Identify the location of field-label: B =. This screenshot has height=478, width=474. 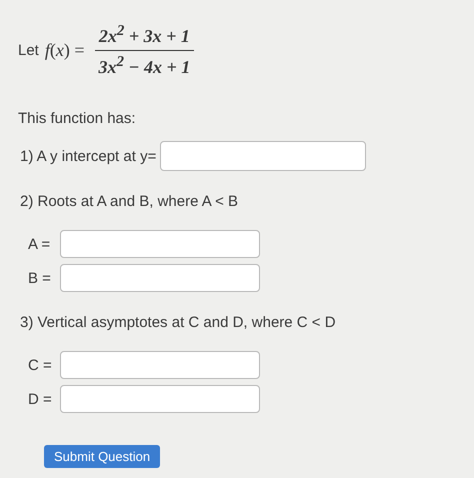
(40, 278).